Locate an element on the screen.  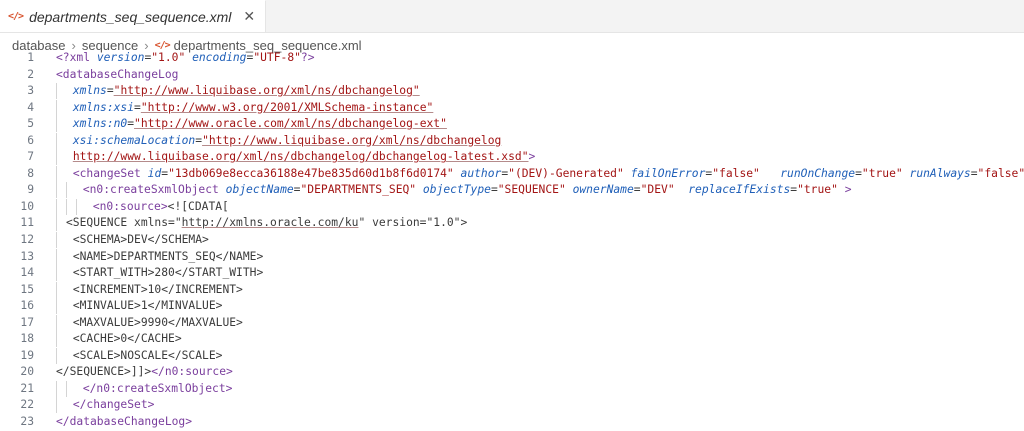
tab-departments-seq-sequence: </> departments_seq_sequence.xml ✕ is located at coordinates (133, 16).